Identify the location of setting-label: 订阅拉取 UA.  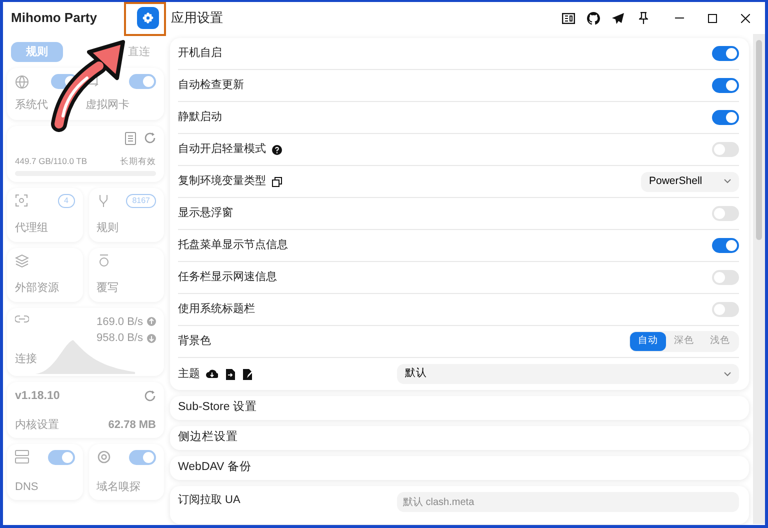
(209, 500).